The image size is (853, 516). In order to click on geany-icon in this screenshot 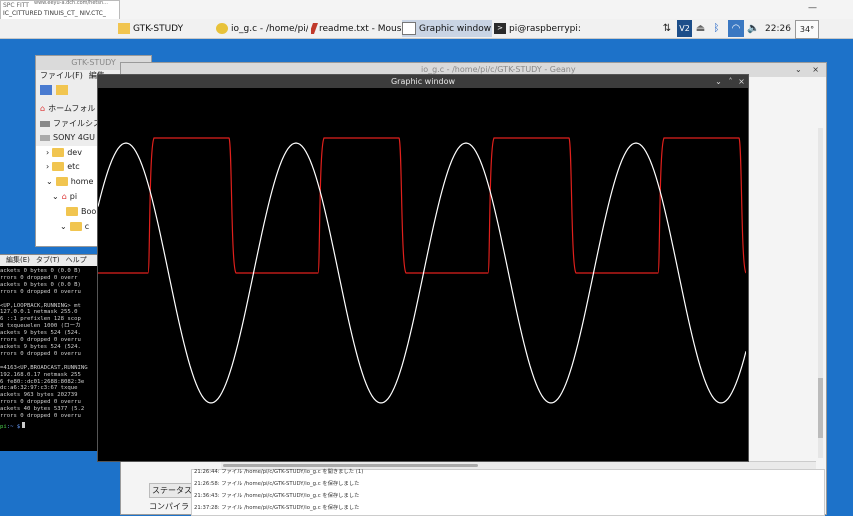, I will do `click(222, 28)`.